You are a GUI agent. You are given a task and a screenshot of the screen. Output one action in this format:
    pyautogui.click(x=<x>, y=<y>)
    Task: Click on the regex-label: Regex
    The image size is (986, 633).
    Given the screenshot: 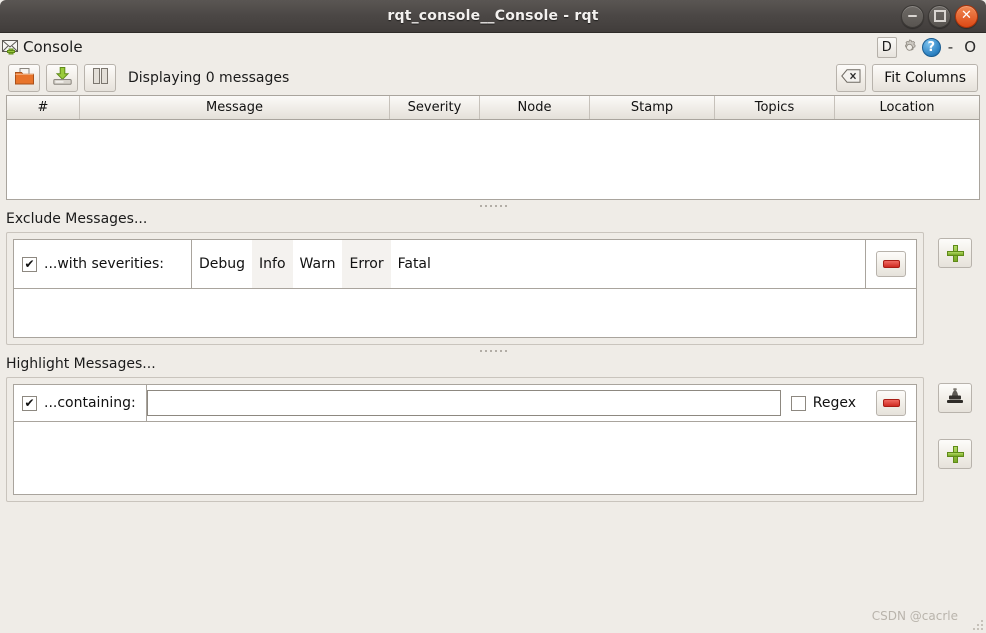 What is the action you would take?
    pyautogui.click(x=834, y=403)
    